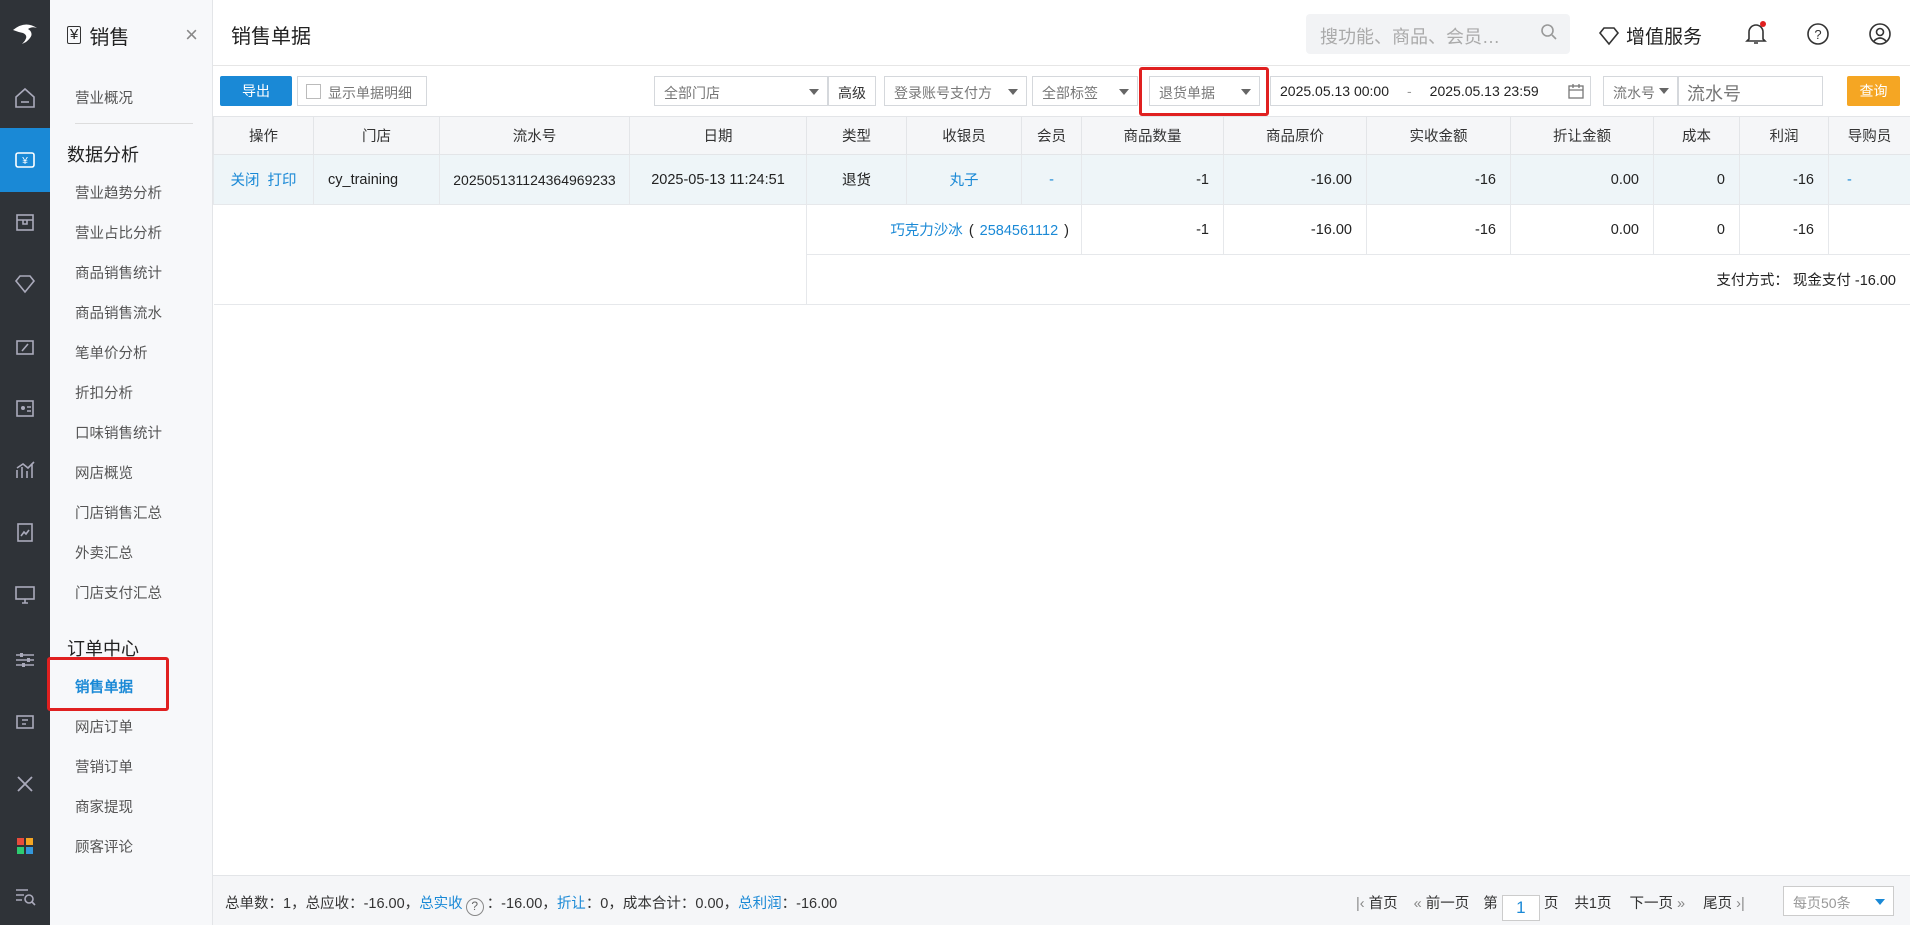 The image size is (1910, 928). Describe the element at coordinates (571, 904) in the screenshot. I see `discount-link: 折让` at that location.